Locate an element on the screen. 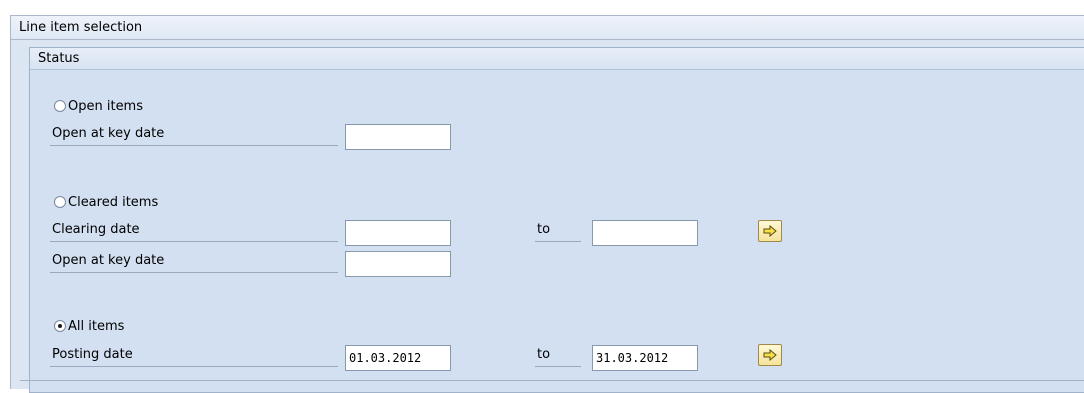  status-title: Status is located at coordinates (557, 59).